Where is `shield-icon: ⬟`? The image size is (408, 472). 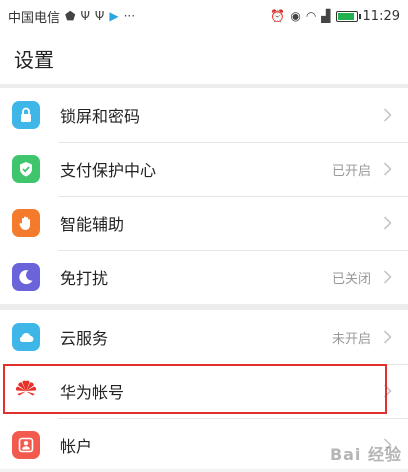
shield-icon: ⬟ is located at coordinates (70, 16).